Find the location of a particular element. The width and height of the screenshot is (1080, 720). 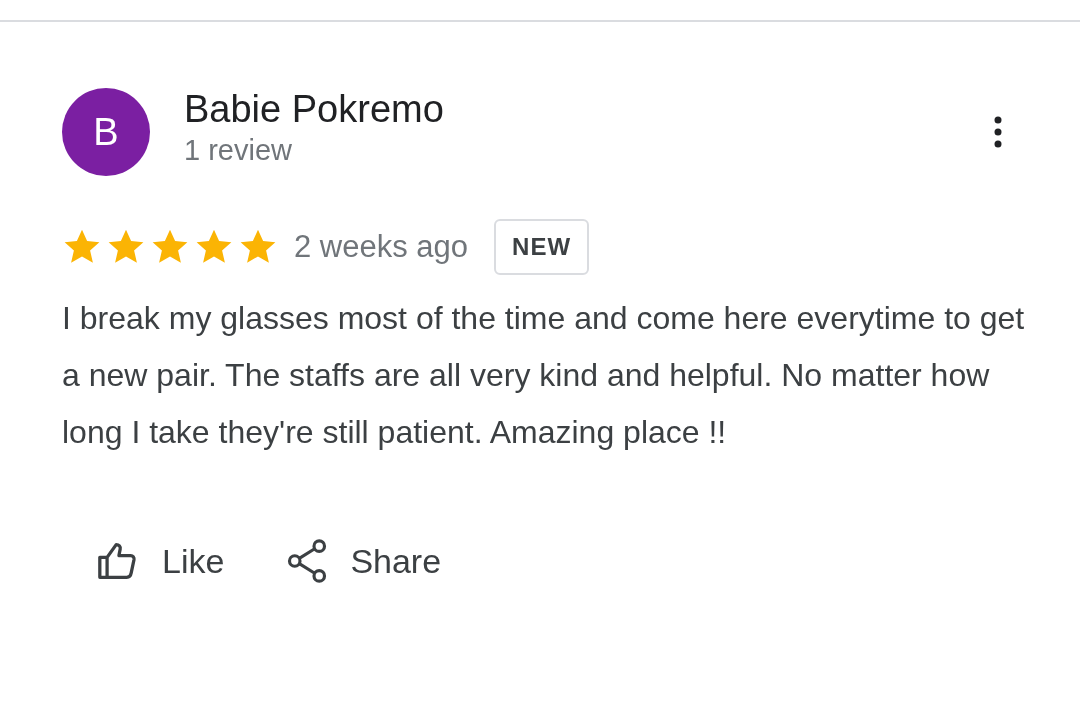

avatar: B is located at coordinates (106, 132).